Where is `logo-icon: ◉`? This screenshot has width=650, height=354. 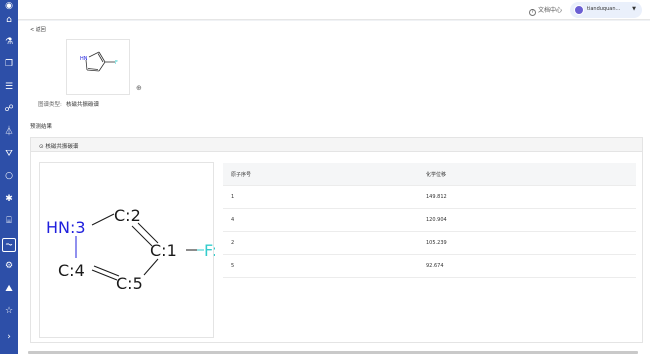 logo-icon: ◉ is located at coordinates (9, 6).